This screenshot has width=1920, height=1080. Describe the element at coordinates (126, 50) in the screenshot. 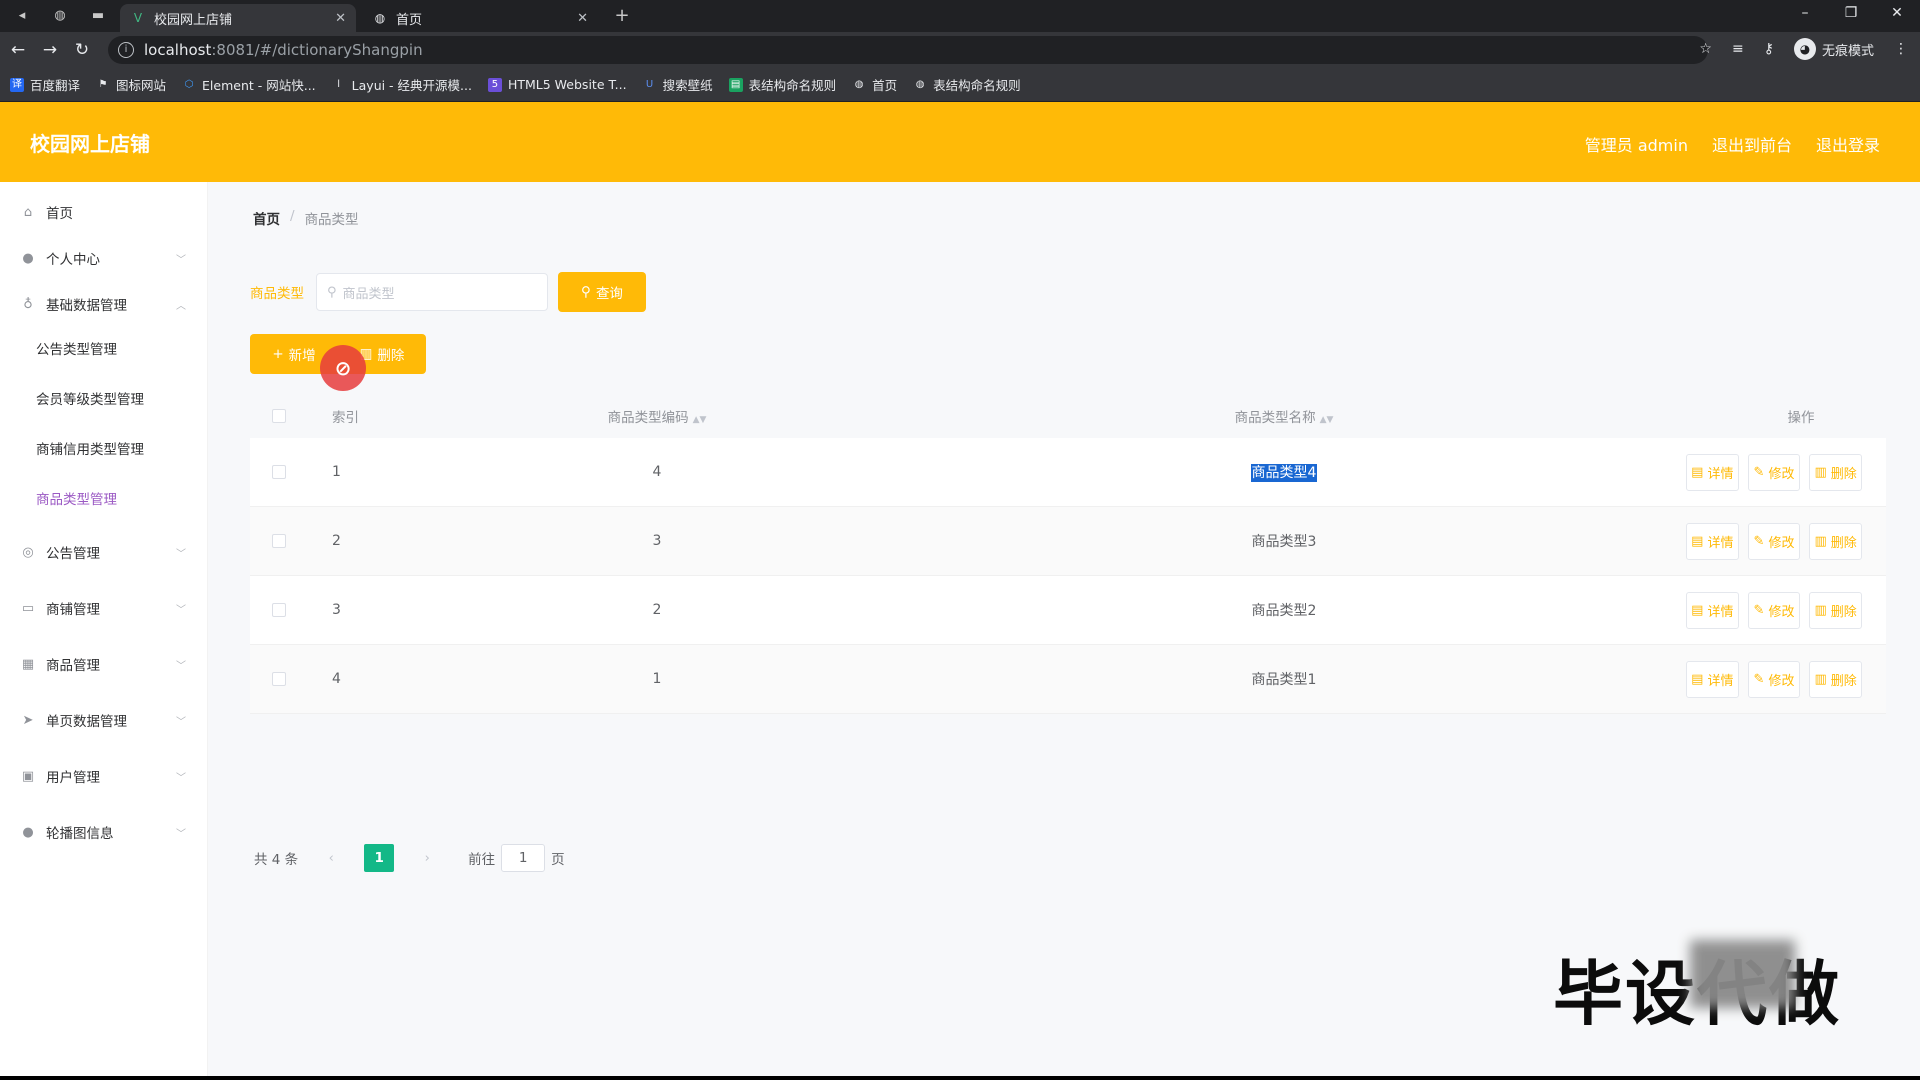

I see `info-icon: i` at that location.